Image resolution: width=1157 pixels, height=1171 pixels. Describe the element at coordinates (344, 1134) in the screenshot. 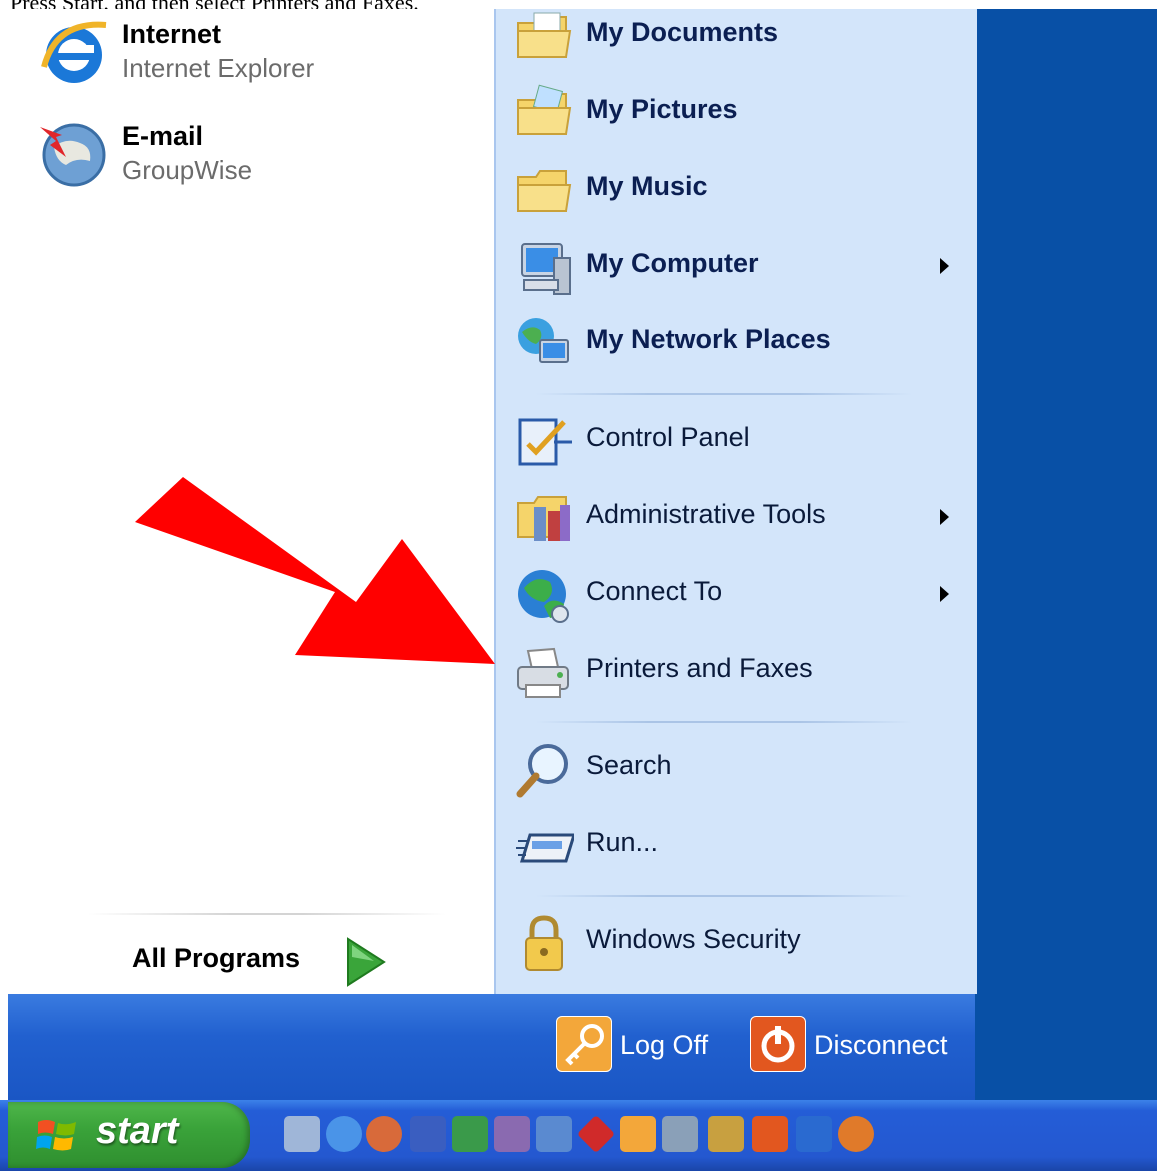

I see `quicklaunch-ie-icon` at that location.